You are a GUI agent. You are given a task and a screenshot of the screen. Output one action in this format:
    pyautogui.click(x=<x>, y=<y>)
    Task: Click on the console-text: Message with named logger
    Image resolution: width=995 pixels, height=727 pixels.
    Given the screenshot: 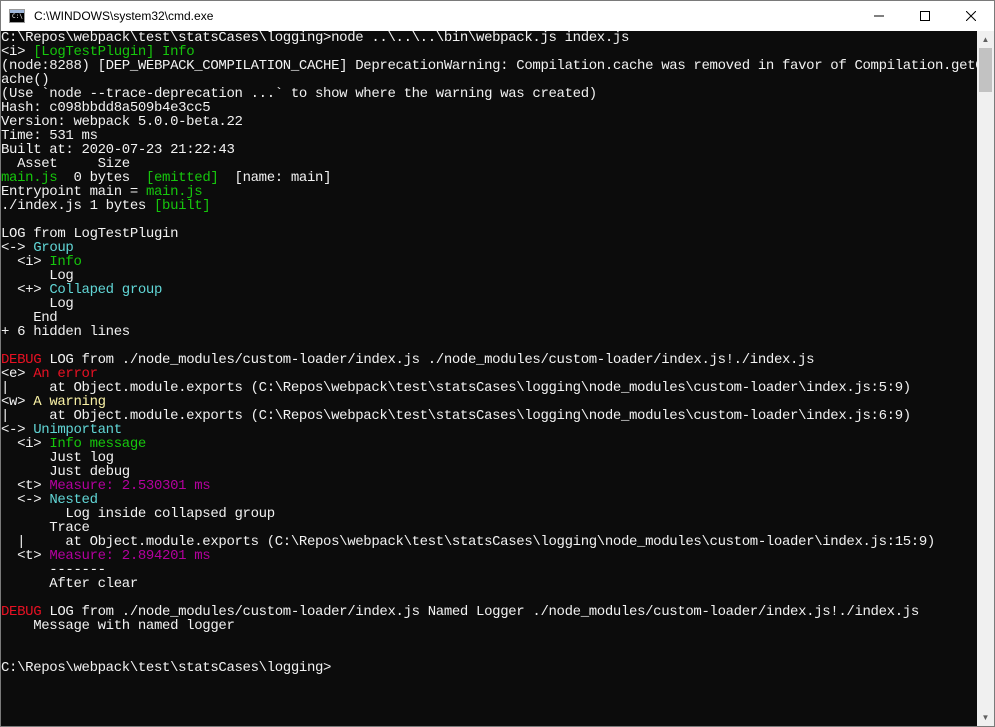 What is the action you would take?
    pyautogui.click(x=118, y=626)
    